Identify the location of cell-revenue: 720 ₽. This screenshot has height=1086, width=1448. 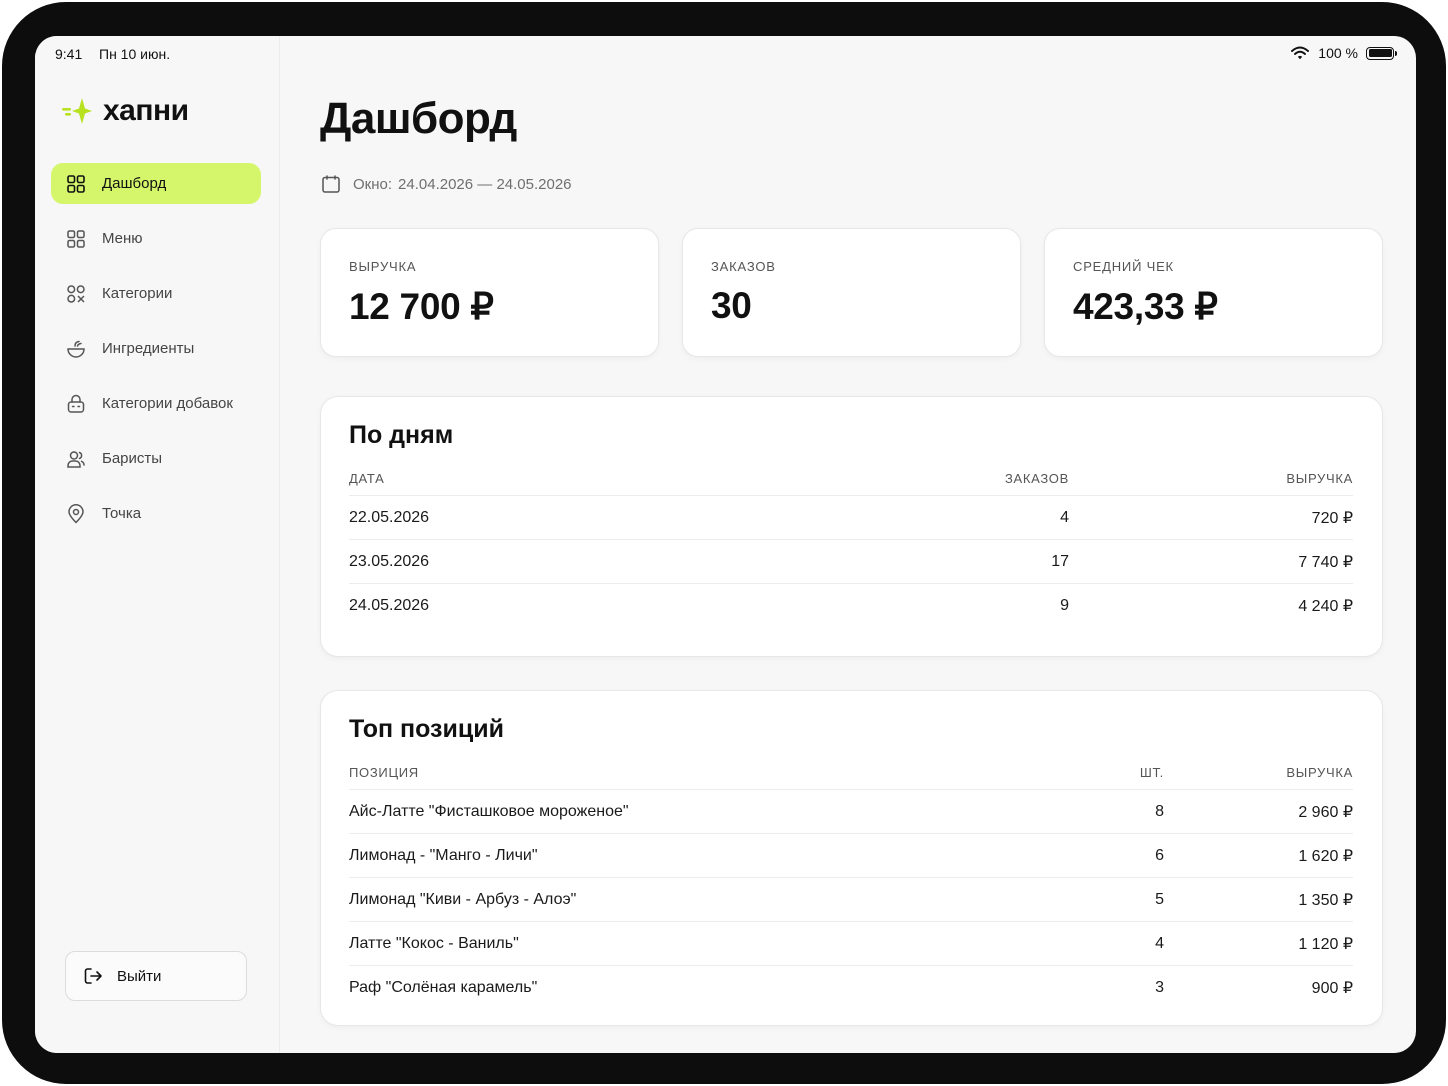
(1332, 518).